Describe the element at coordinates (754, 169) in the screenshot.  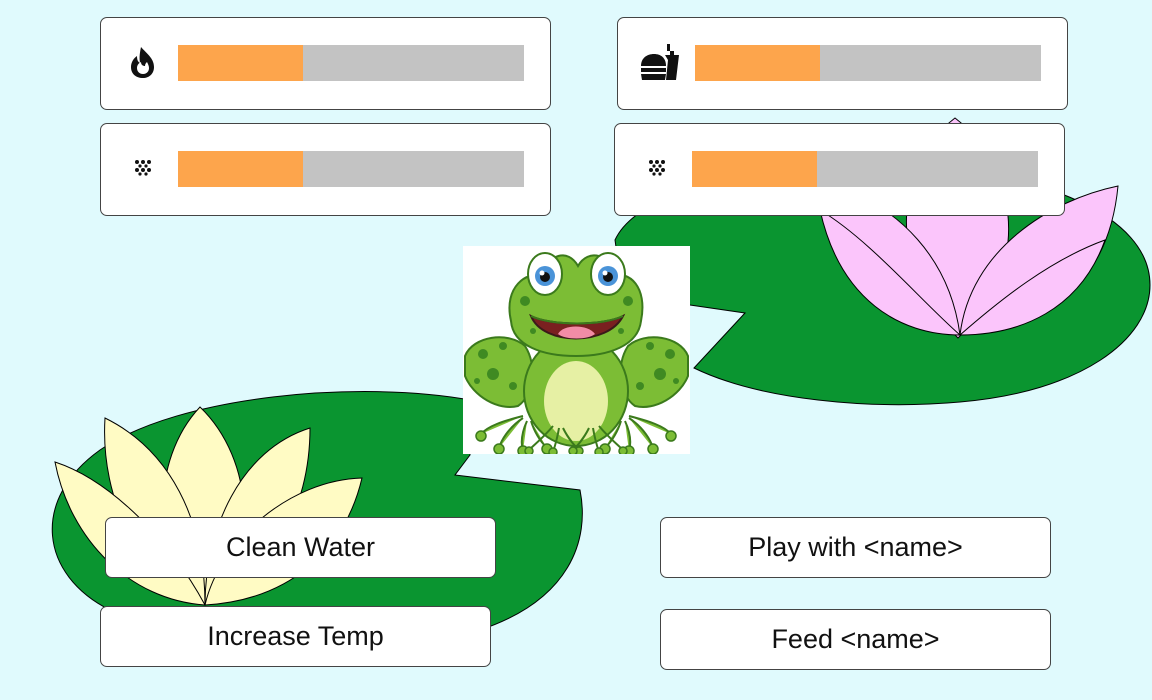
I see `fun-bar-fill` at that location.